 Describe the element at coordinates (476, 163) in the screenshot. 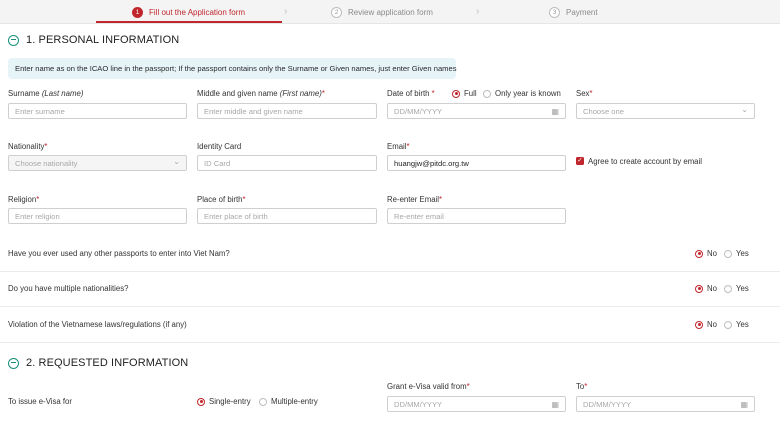

I see `email-input: huangjw@pitdc.org.tw` at that location.